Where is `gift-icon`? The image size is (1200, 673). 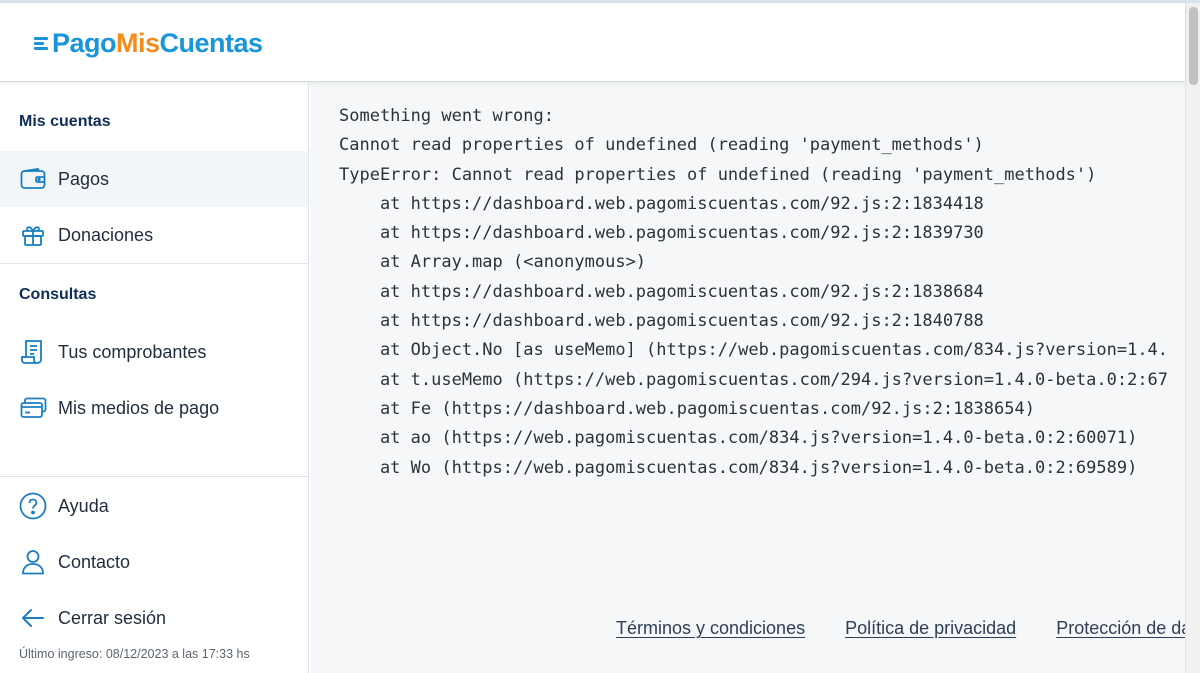 gift-icon is located at coordinates (33, 235).